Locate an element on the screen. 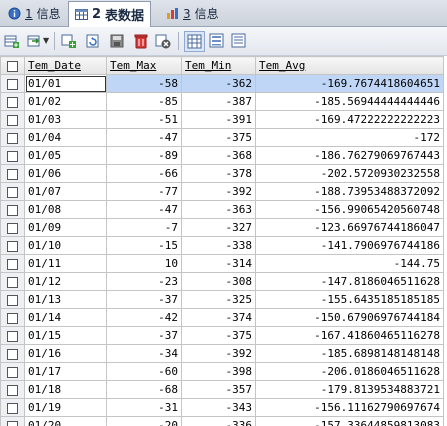 This screenshot has height=426, width=447. cell-tem-date: 01/06 is located at coordinates (65, 173).